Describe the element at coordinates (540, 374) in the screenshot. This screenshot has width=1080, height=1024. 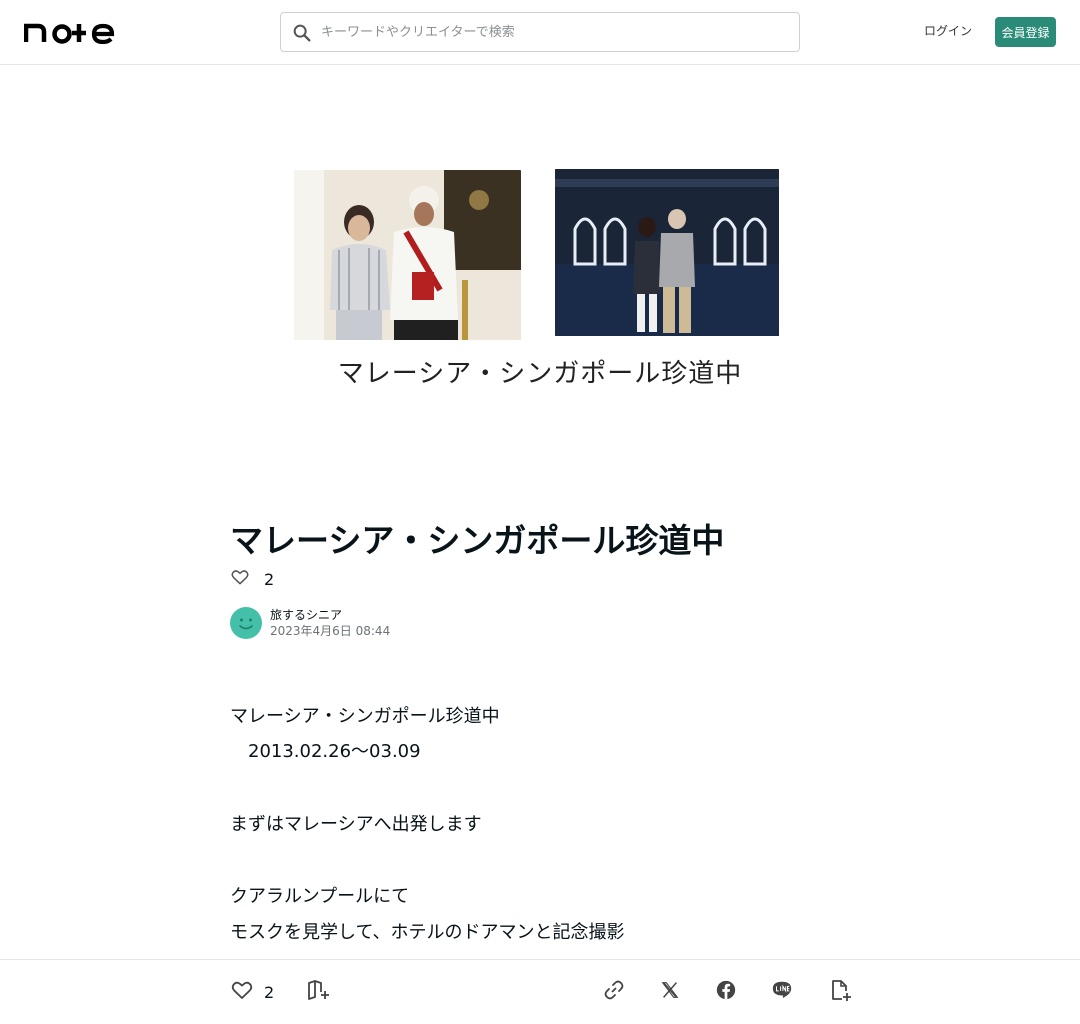
I see `hero-caption: マレーシア・シンガポール珍道中` at that location.